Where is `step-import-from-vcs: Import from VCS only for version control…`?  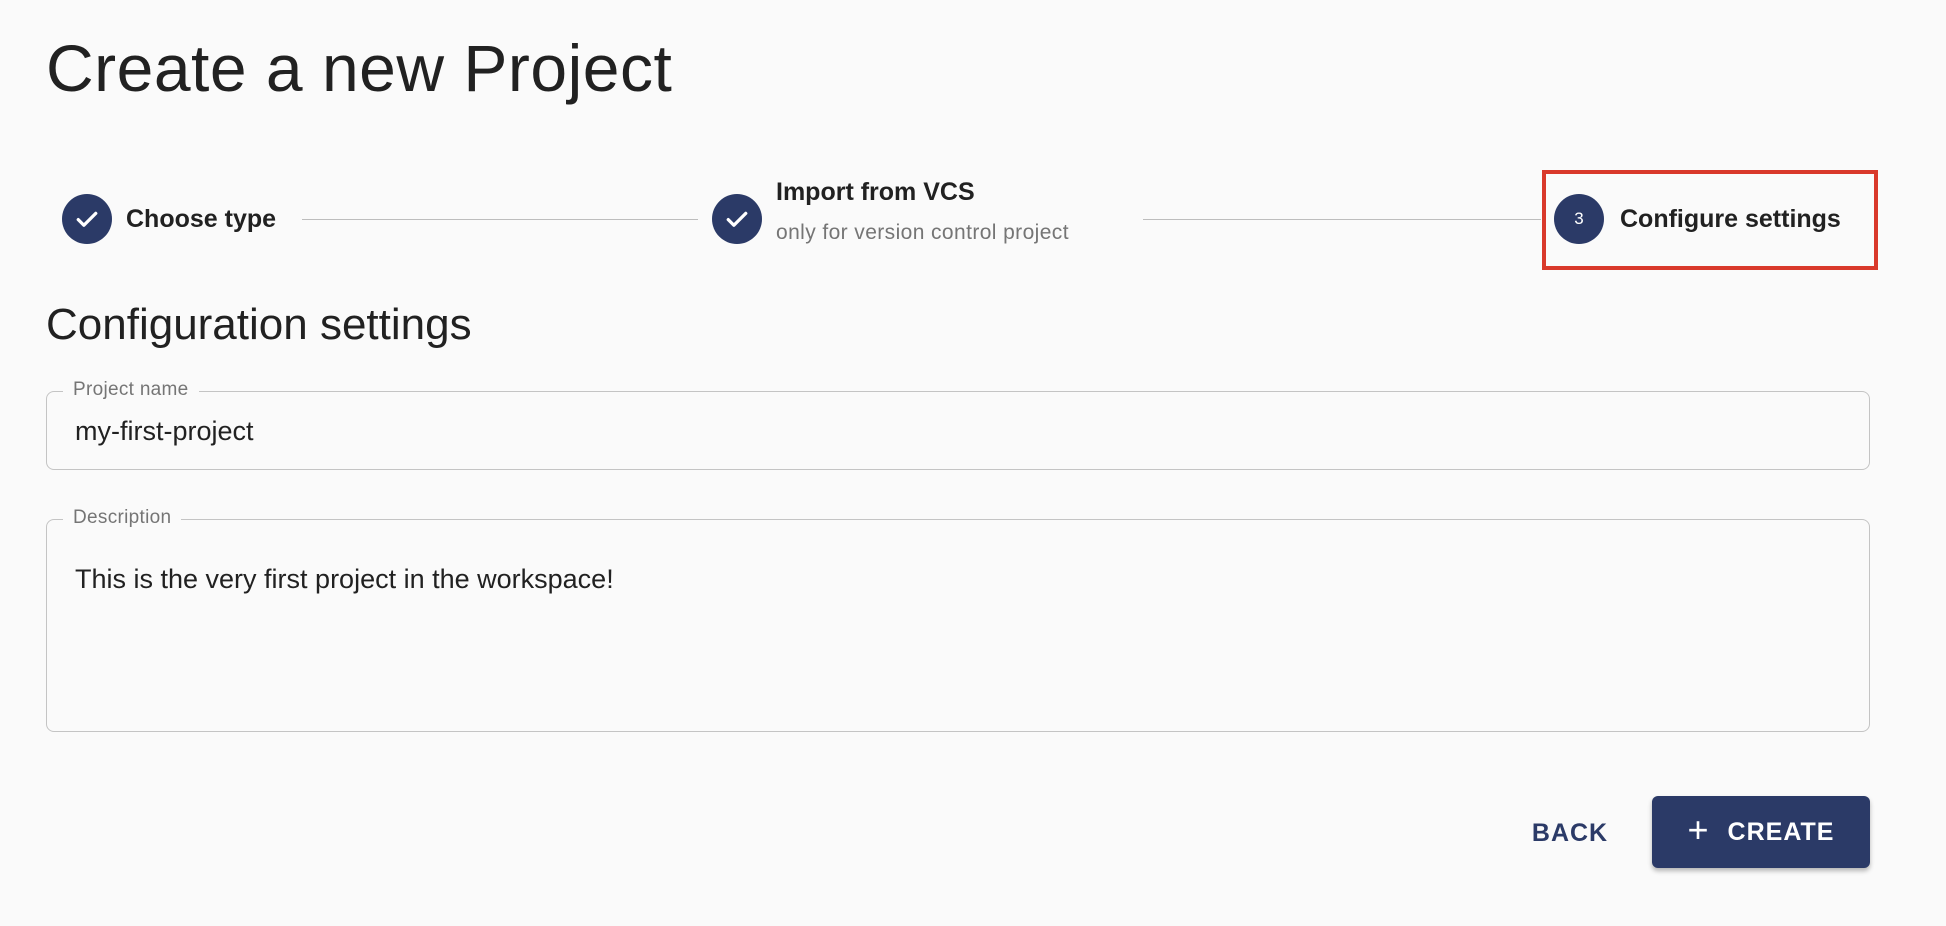 step-import-from-vcs: Import from VCS only for version control… is located at coordinates (890, 211).